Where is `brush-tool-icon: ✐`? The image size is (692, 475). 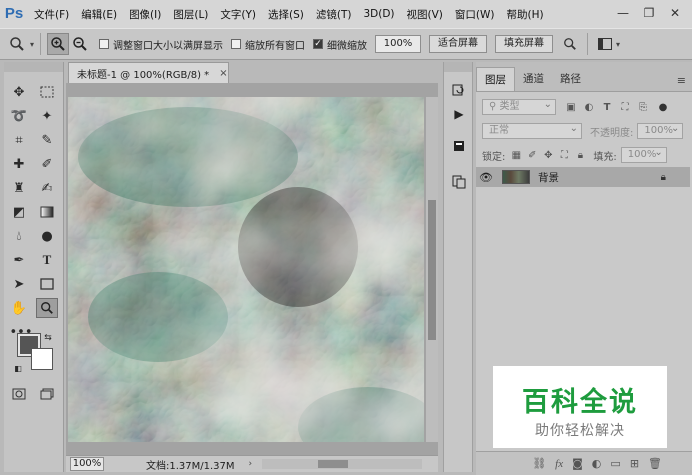 brush-tool-icon: ✐ is located at coordinates (47, 164).